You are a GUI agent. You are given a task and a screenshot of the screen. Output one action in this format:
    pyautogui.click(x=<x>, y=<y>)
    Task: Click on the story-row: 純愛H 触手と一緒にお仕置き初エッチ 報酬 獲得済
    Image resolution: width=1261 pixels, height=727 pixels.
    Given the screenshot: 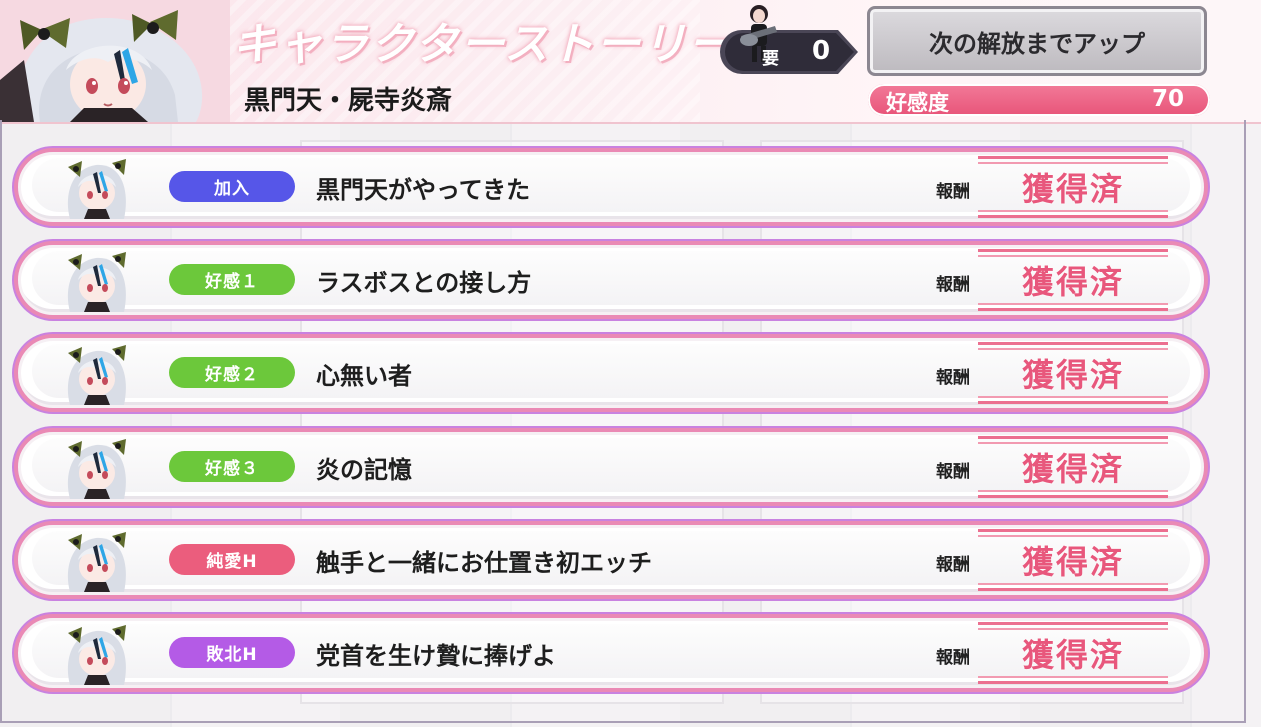 What is the action you would take?
    pyautogui.click(x=611, y=560)
    